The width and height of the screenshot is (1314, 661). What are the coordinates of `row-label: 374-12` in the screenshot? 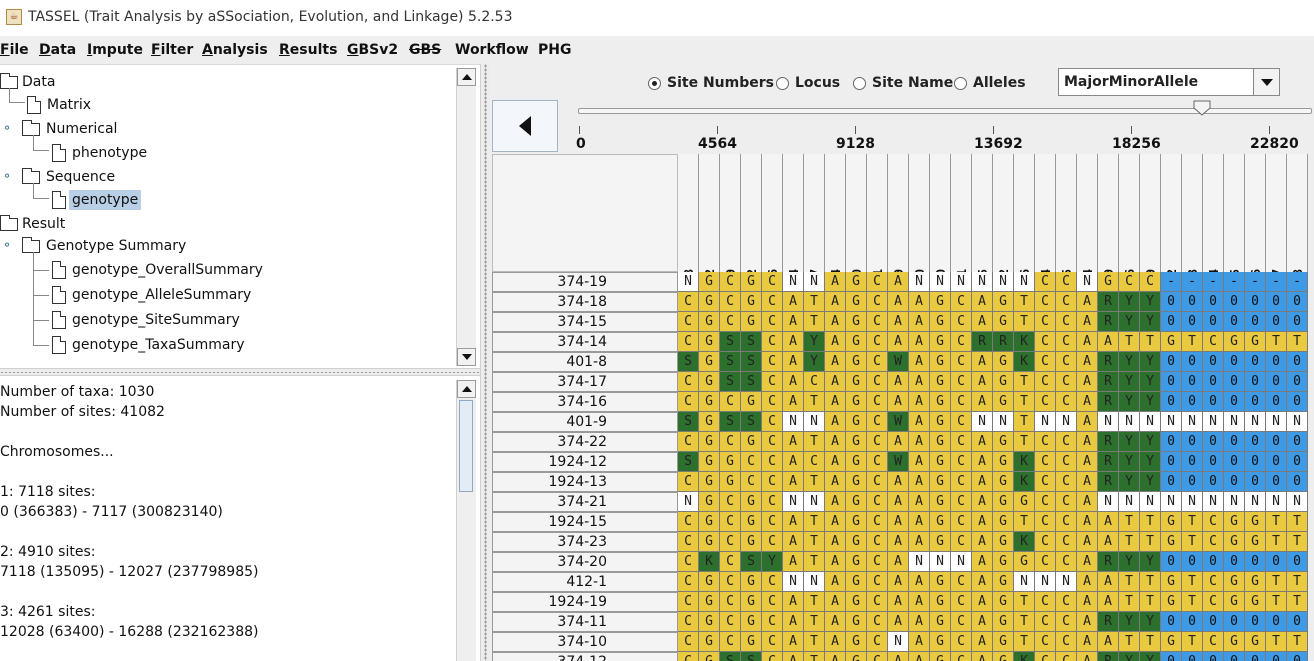 It's located at (585, 656).